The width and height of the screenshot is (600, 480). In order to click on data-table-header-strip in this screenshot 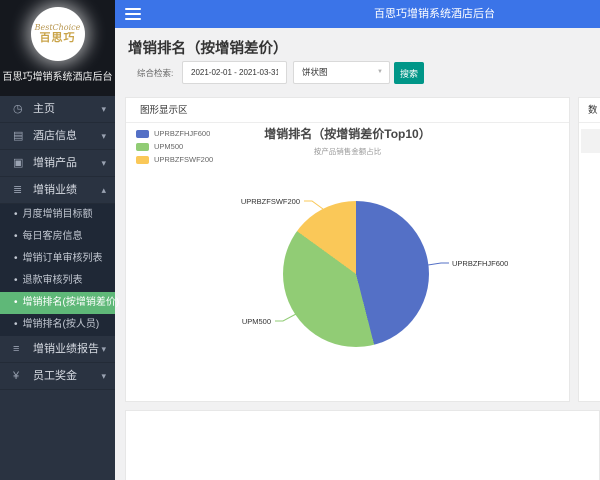, I will do `click(590, 141)`.